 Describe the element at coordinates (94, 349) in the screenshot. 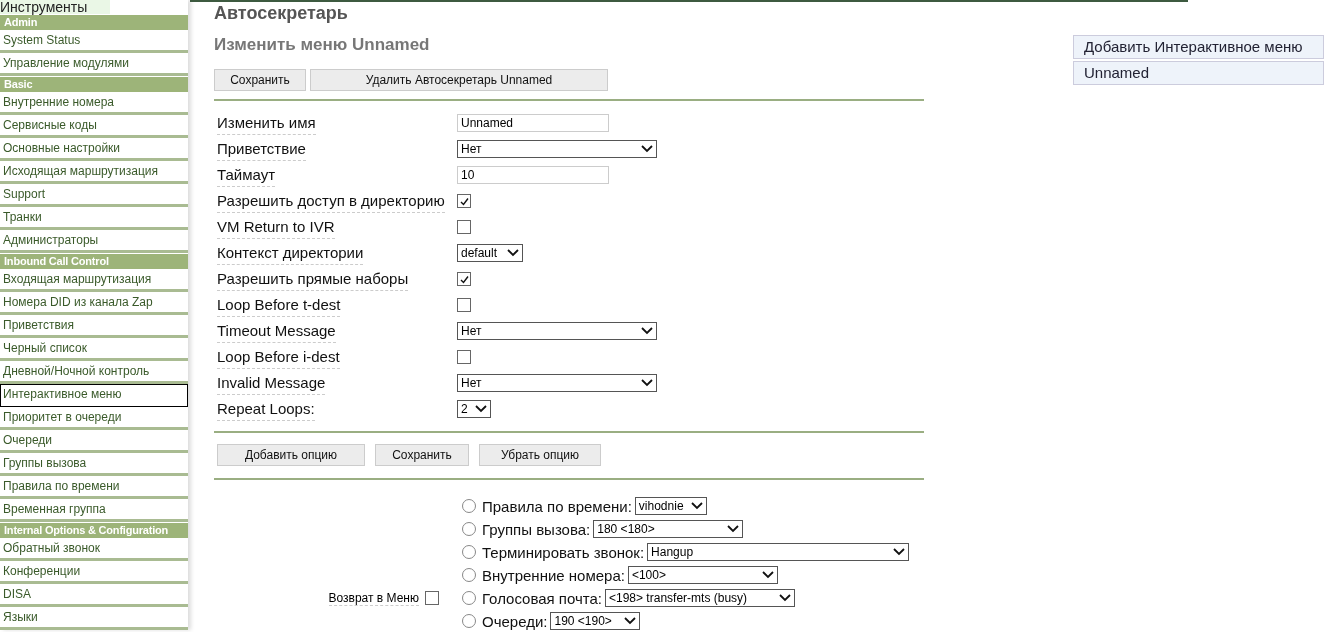

I see `sidebar-item: Черный список` at that location.